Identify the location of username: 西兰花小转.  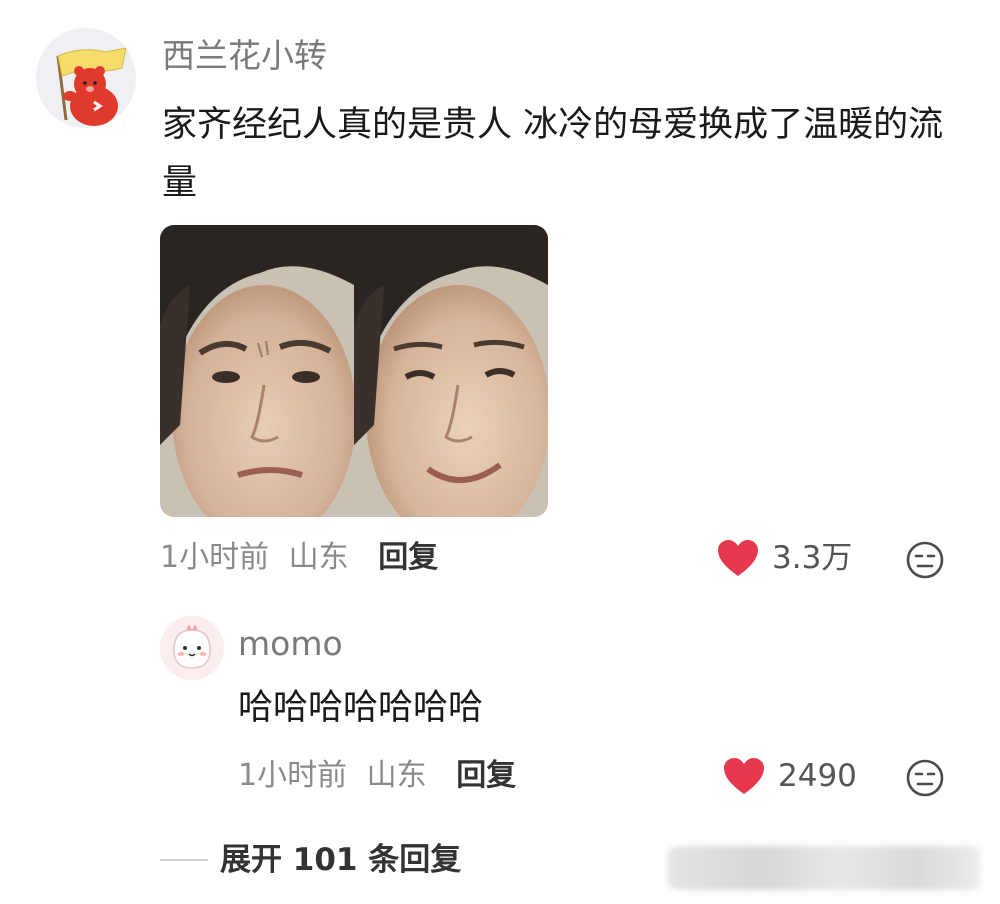
(244, 56).